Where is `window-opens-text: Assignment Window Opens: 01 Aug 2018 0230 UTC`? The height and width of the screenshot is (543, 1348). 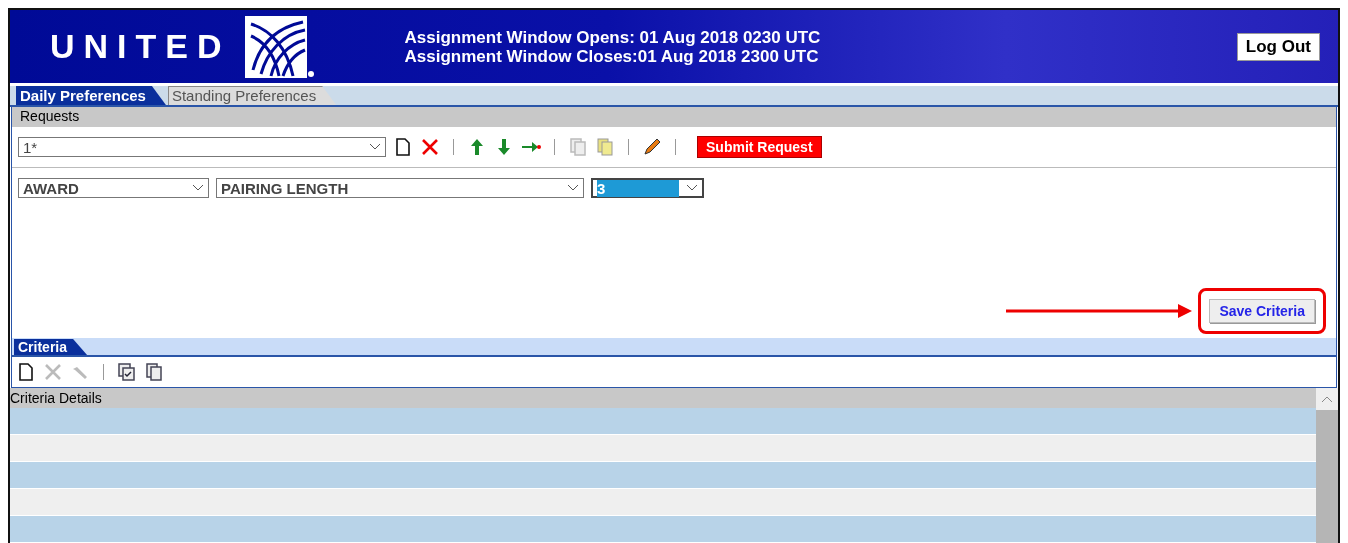
window-opens-text: Assignment Window Opens: 01 Aug 2018 0230 UTC is located at coordinates (612, 37).